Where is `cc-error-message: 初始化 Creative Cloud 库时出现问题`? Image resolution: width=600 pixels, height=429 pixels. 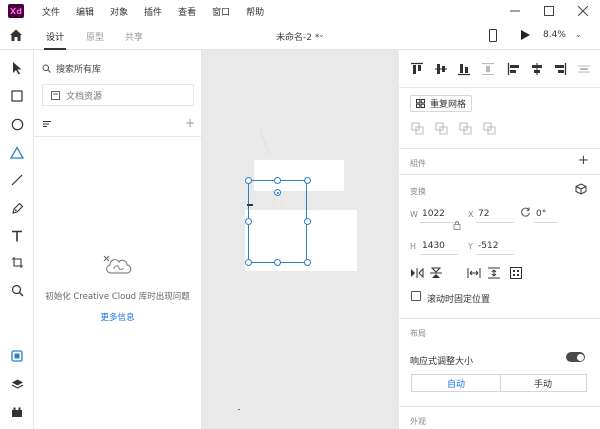 cc-error-message: 初始化 Creative Cloud 库时出现问题 is located at coordinates (117, 297).